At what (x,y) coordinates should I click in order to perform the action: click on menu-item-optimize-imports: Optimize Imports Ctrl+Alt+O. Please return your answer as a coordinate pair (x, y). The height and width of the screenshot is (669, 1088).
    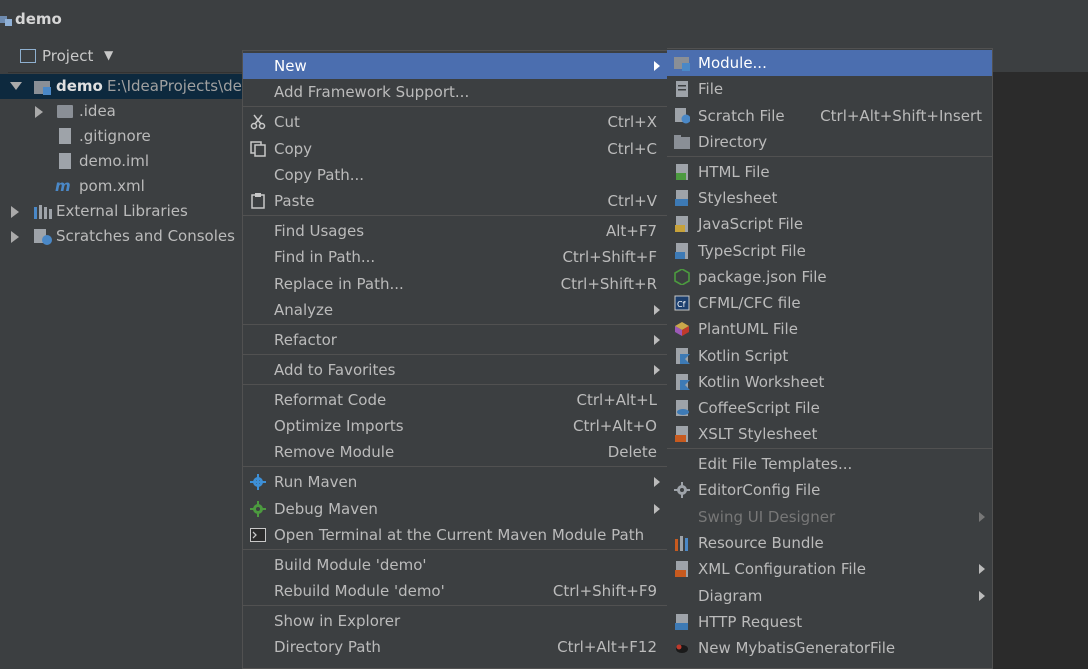
    Looking at the image, I should click on (455, 426).